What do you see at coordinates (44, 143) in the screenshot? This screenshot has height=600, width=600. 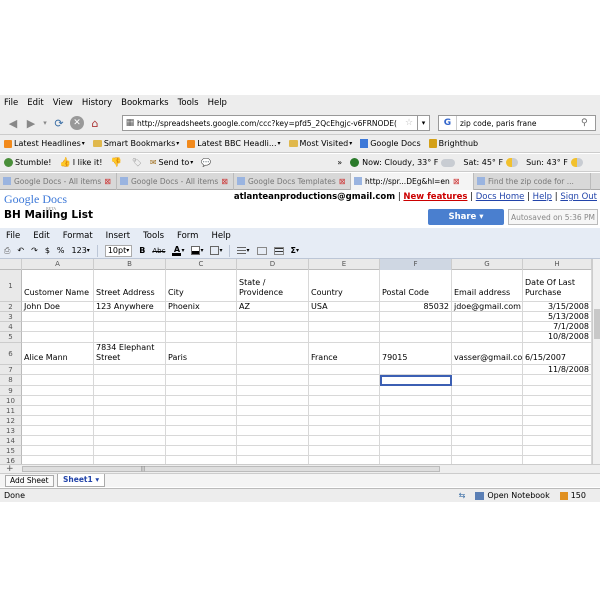 I see `bookmark-latest-headlines: Latest Headlines ▾` at bounding box center [44, 143].